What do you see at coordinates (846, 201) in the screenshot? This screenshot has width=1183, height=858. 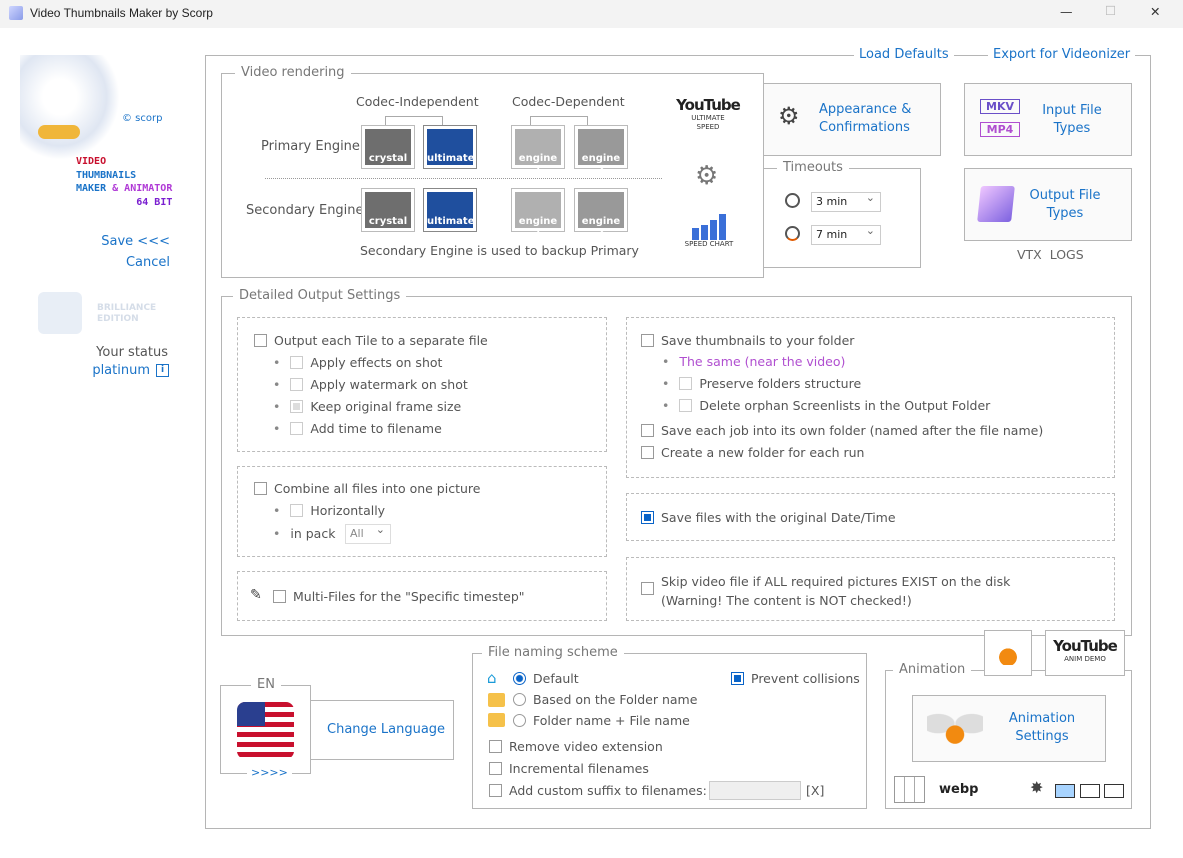 I see `timeout-select-1: 3 min` at bounding box center [846, 201].